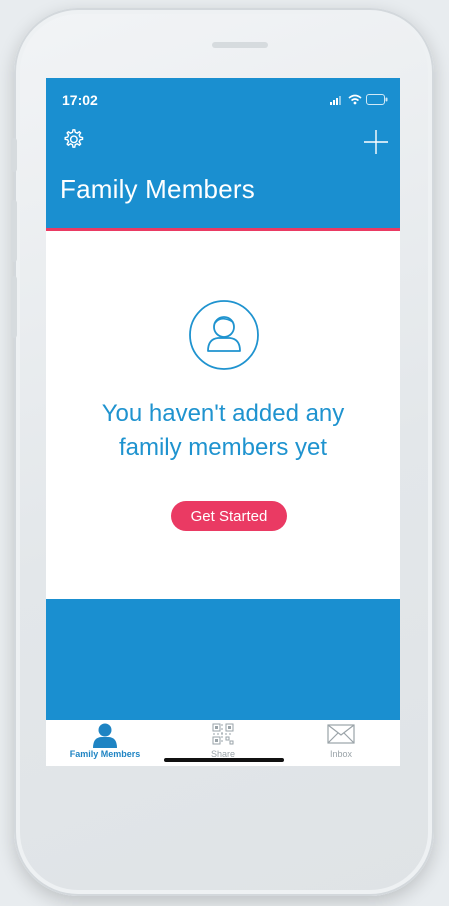  What do you see at coordinates (223, 734) in the screenshot?
I see `qr-code-icon` at bounding box center [223, 734].